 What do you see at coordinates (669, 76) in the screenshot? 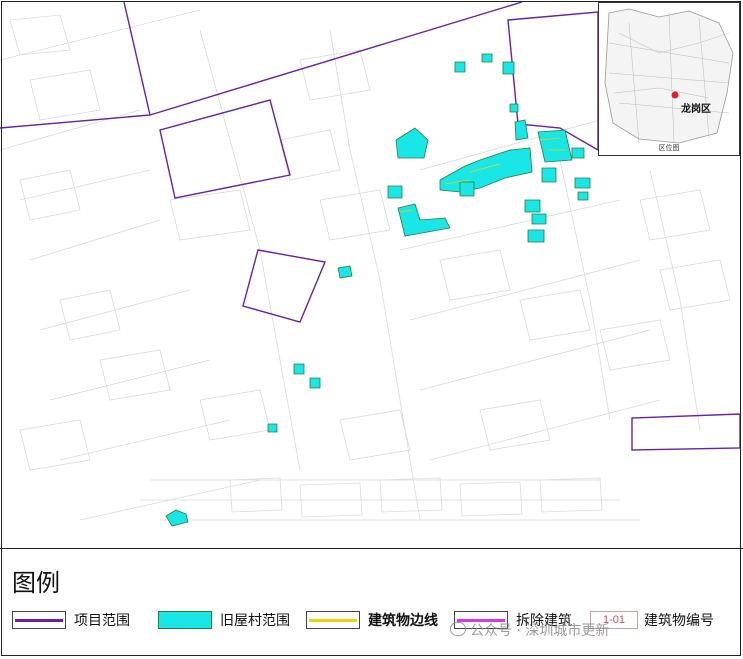
I see `inset-canvas` at bounding box center [669, 76].